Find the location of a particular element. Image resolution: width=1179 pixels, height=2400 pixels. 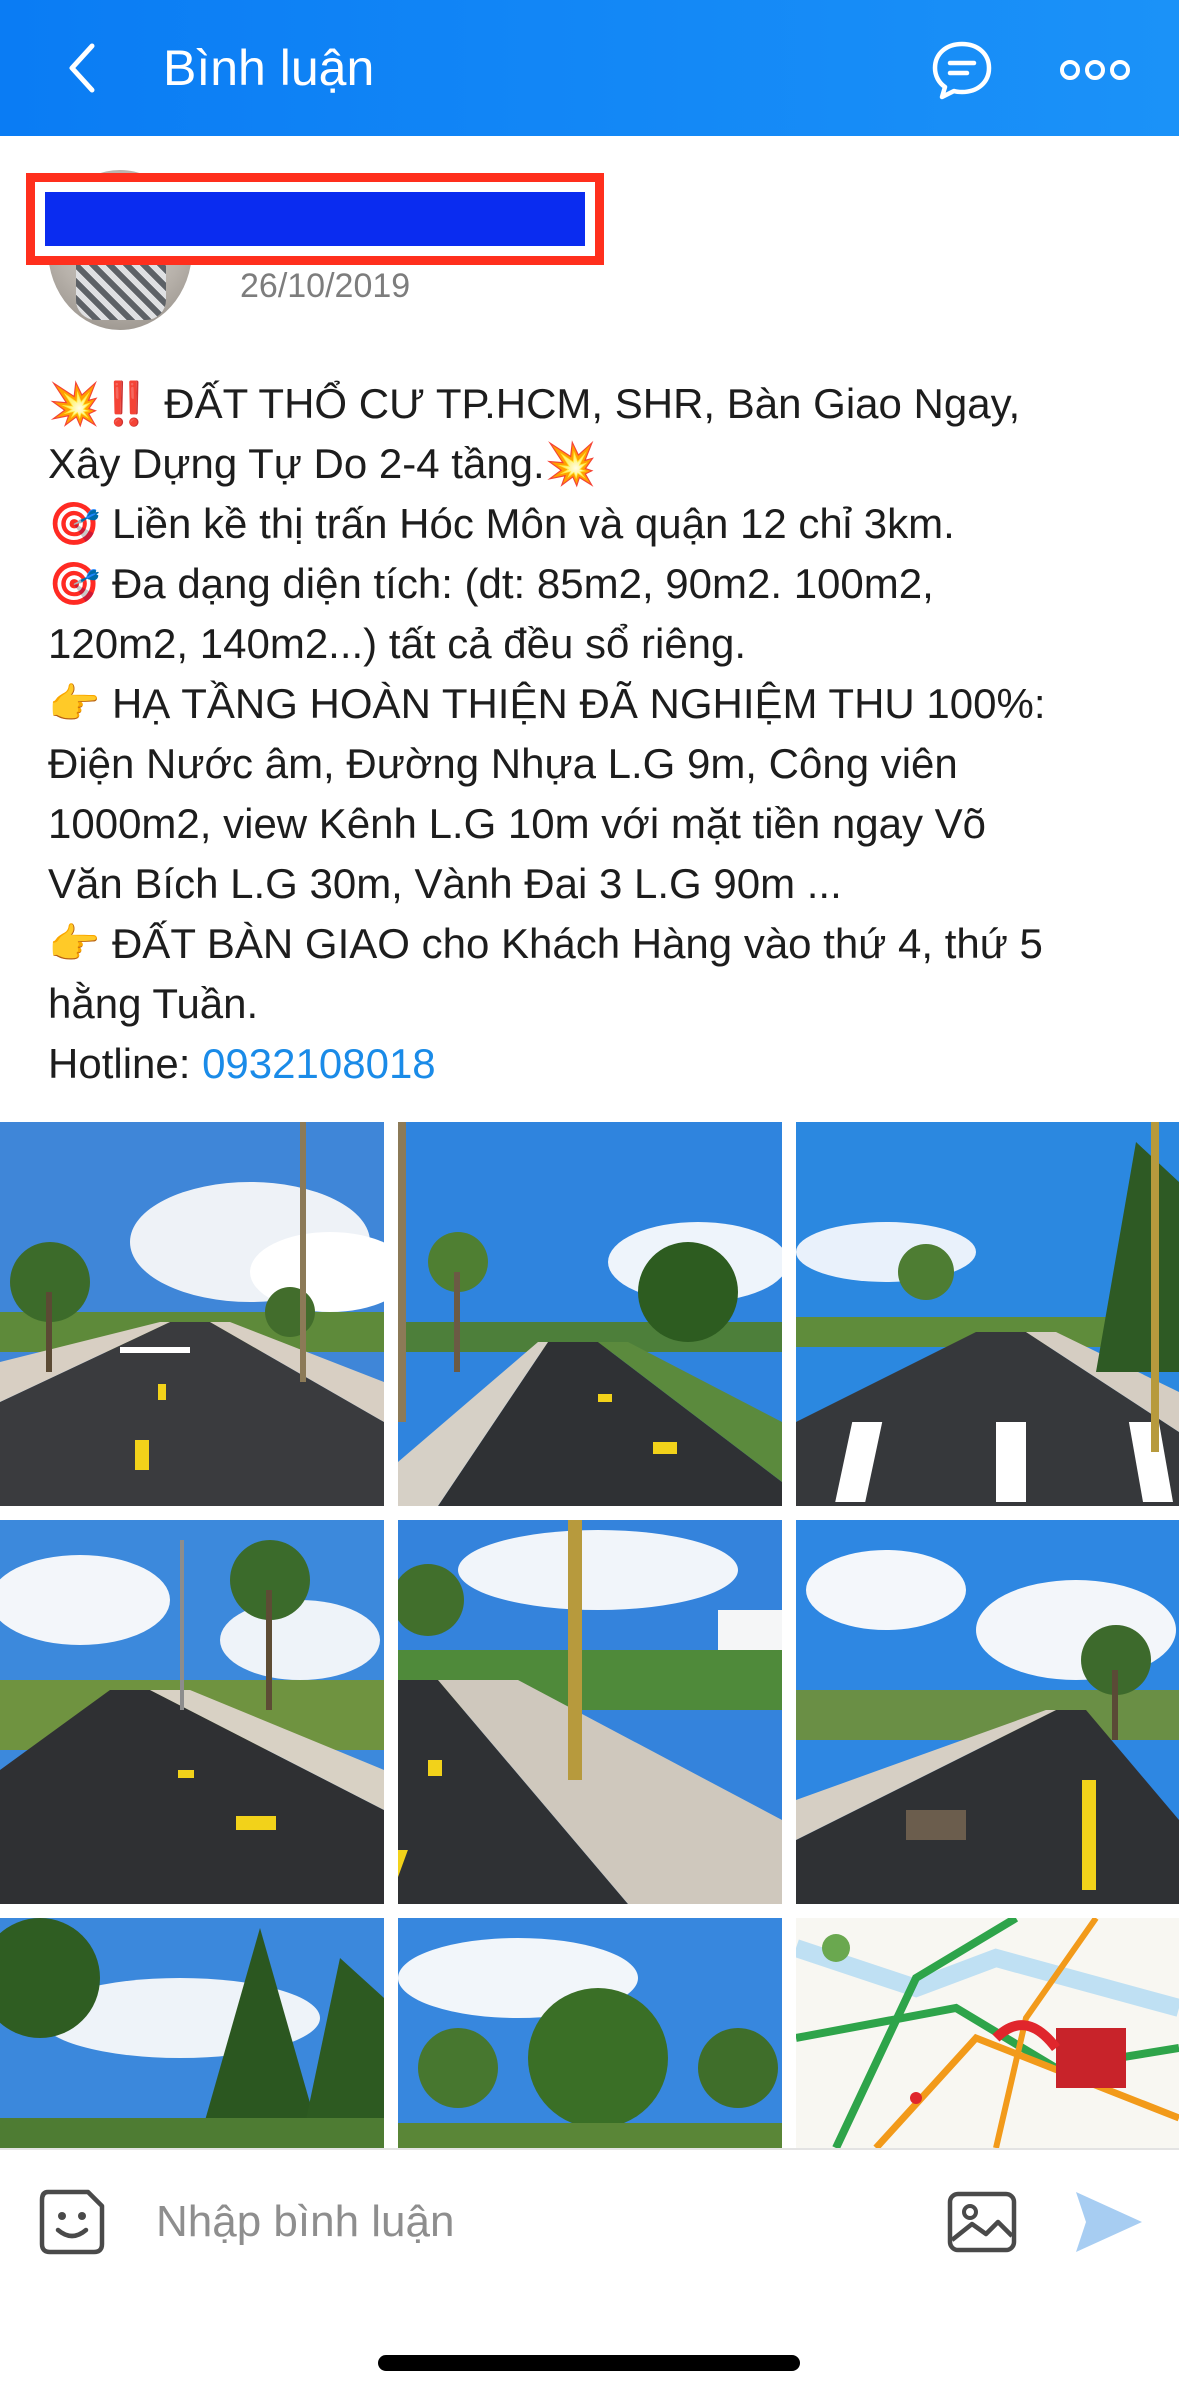

post-line: hằng Tuần. is located at coordinates (603, 1004).